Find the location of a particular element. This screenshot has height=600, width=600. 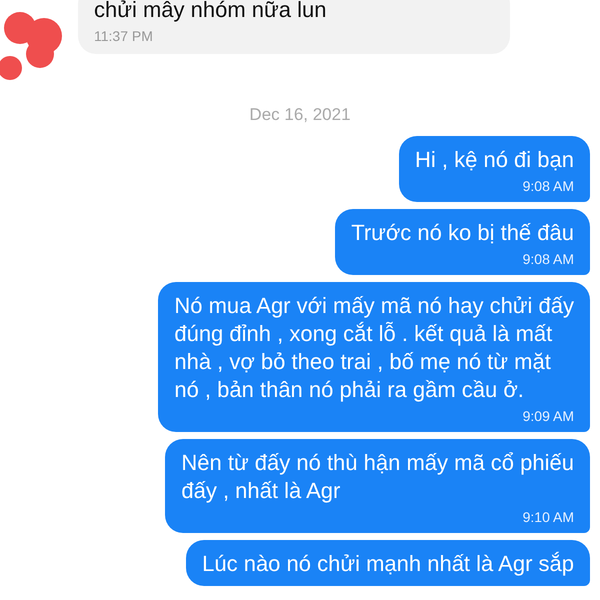

message-text: Nó mua Agr với mấy mã nó hay chửi đấy đúng đỉnh , xong cắt lỗ . kết quả là mất nhà , vợ bỏ theo trai , bố mẹ nó từ mặt nó , bản thân nó phải ra gầm cầu ở. is located at coordinates (374, 348).